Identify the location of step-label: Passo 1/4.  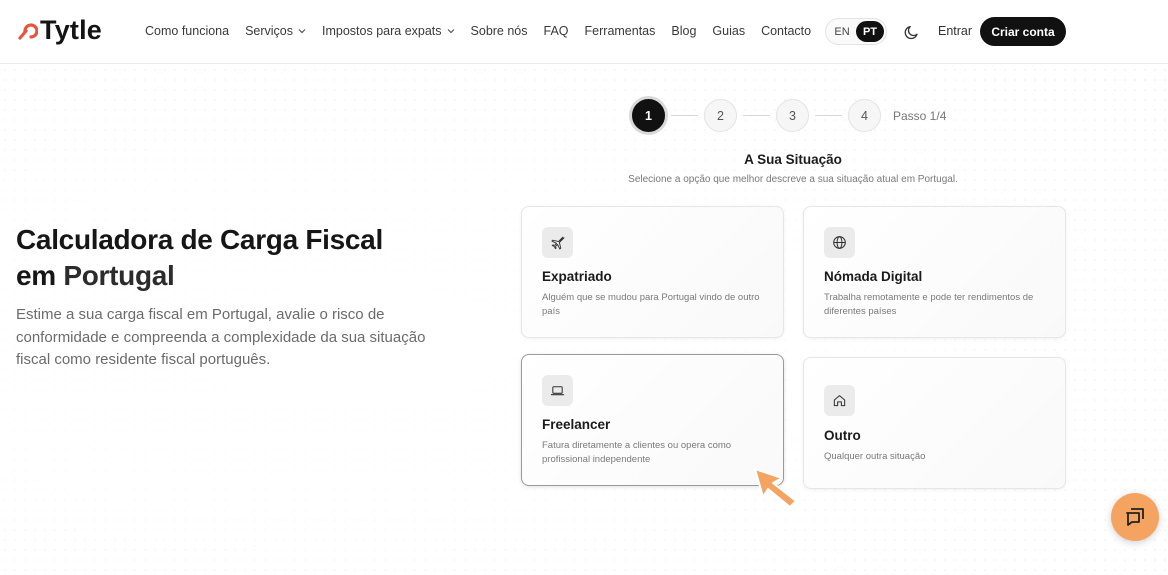
(920, 115).